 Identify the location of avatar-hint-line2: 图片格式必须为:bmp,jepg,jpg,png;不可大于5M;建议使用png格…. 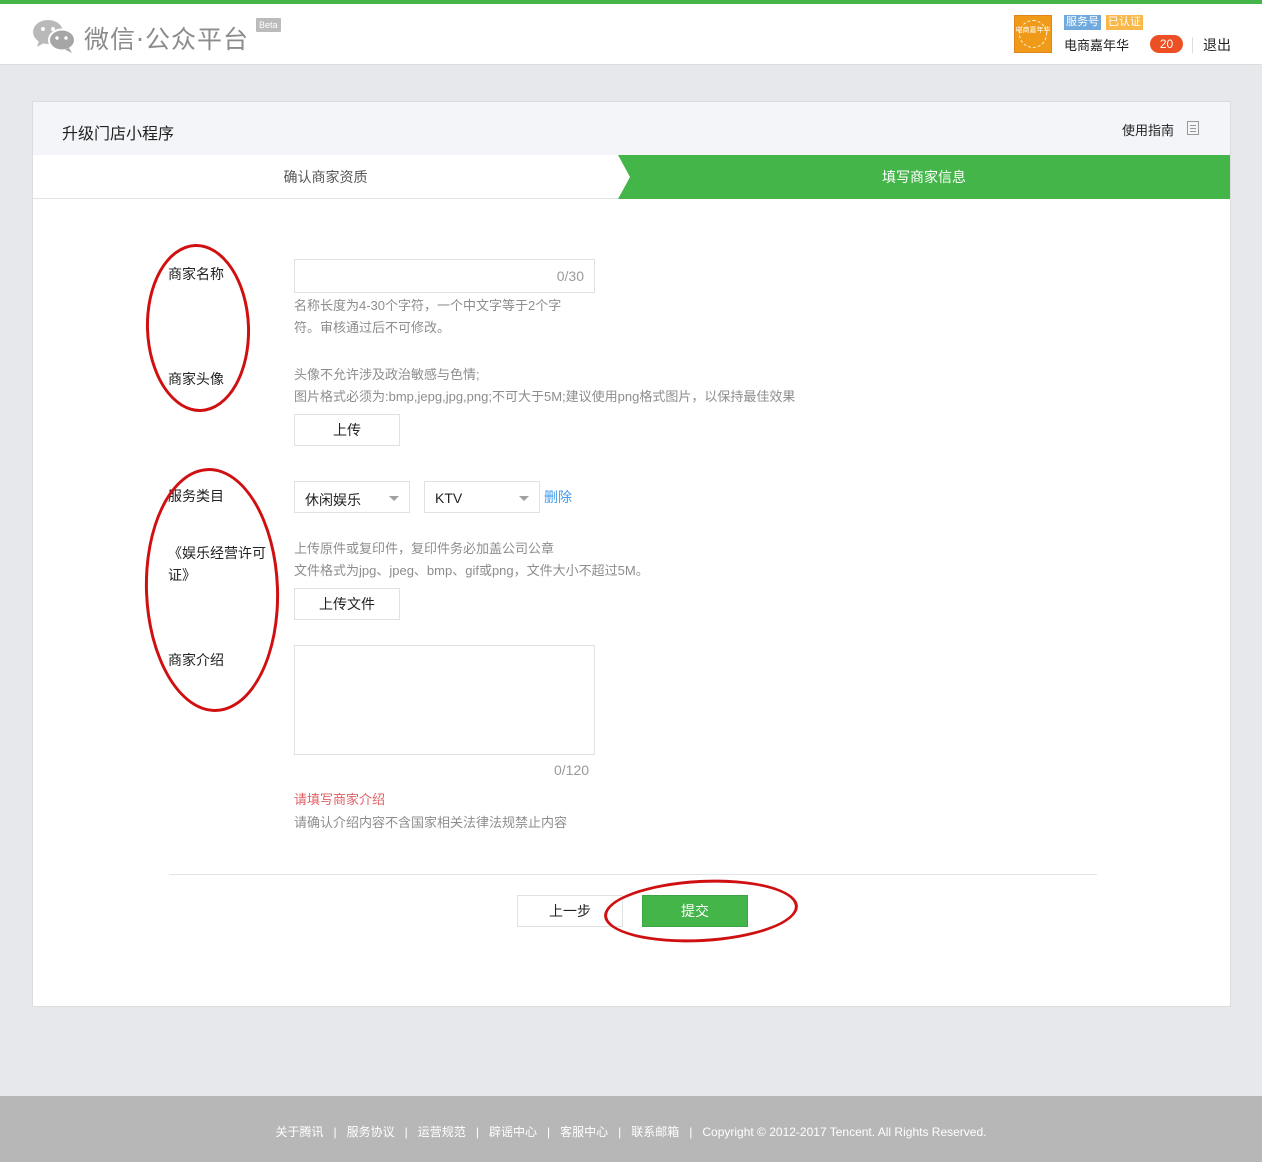
(545, 396).